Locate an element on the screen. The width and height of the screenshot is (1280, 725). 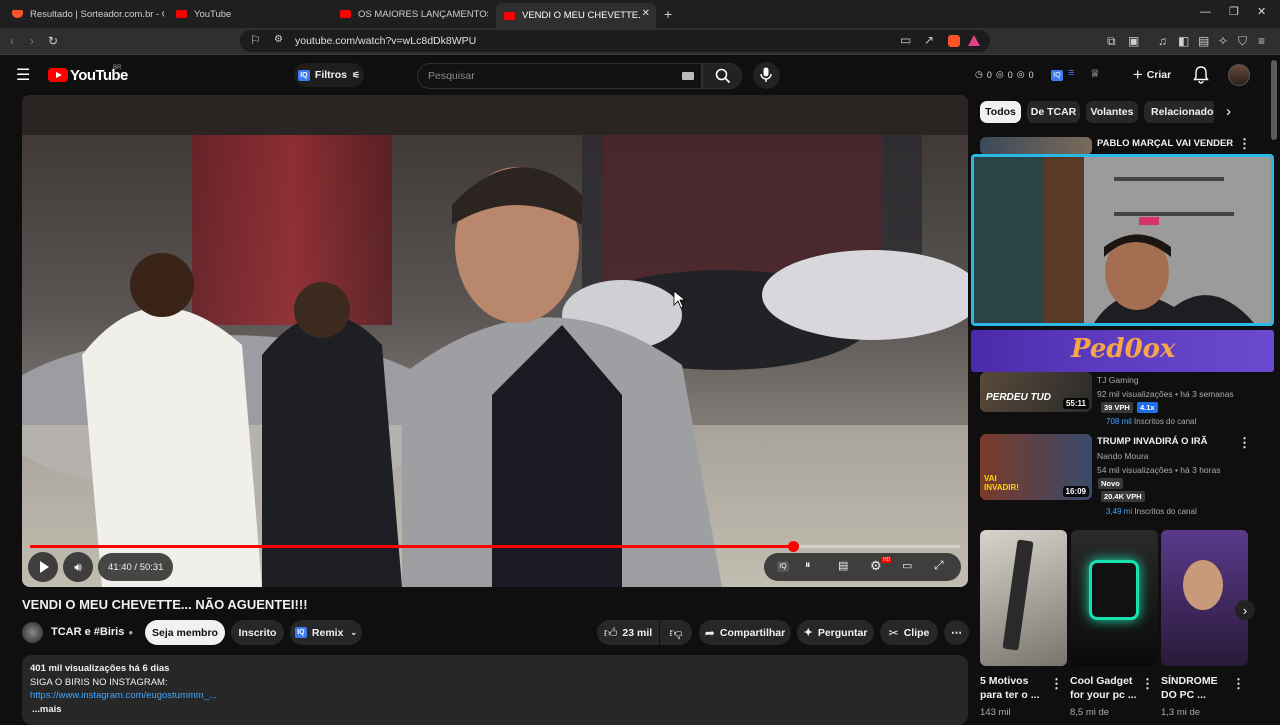
browser-tab: OS MAIORES LANÇAMENTOS DO CI is located at coordinates (410, 14).